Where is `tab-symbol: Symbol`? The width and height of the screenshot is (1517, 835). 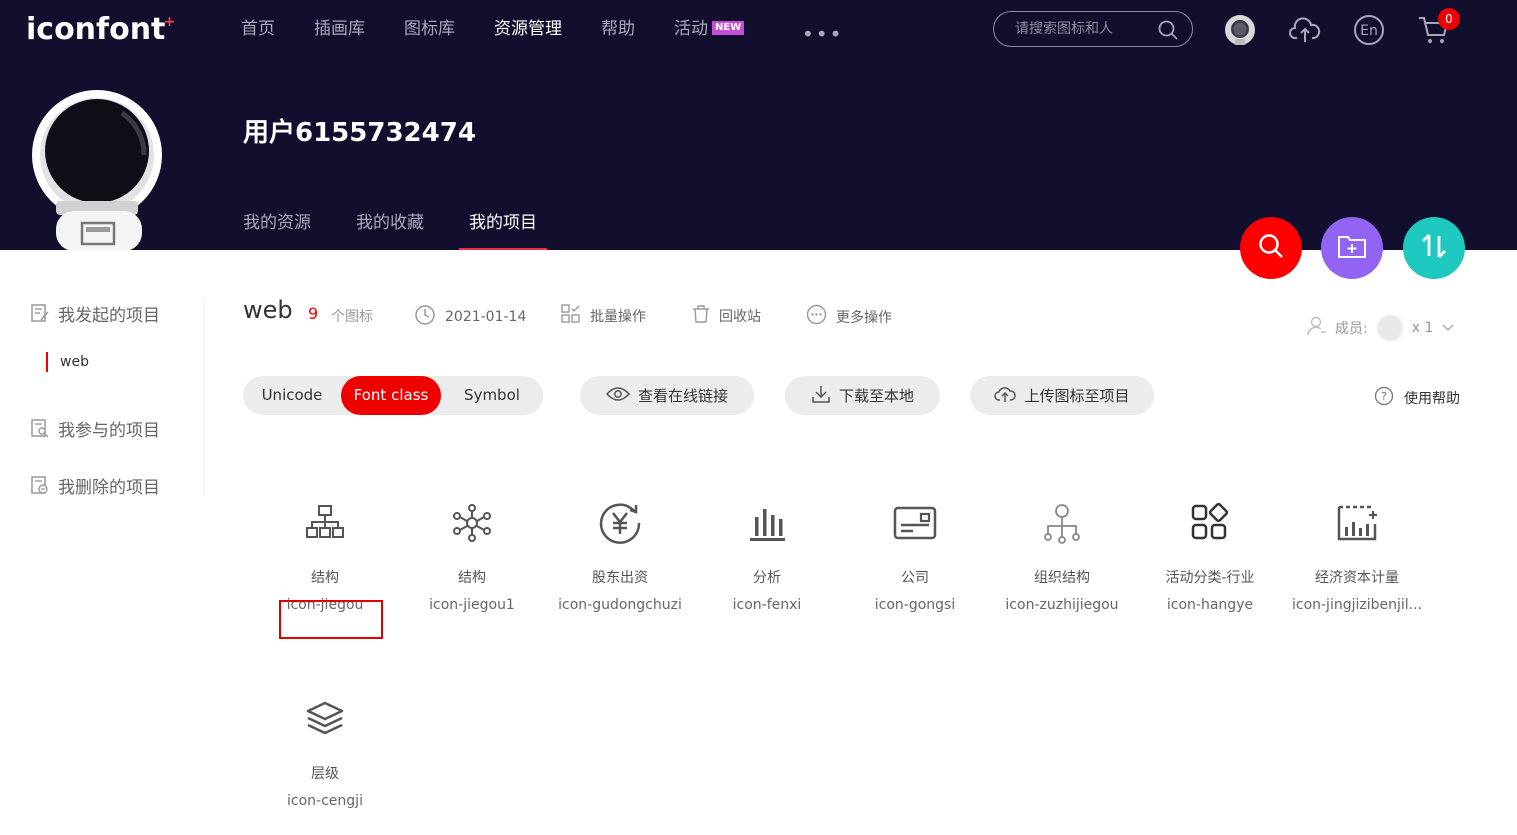
tab-symbol: Symbol is located at coordinates (492, 395).